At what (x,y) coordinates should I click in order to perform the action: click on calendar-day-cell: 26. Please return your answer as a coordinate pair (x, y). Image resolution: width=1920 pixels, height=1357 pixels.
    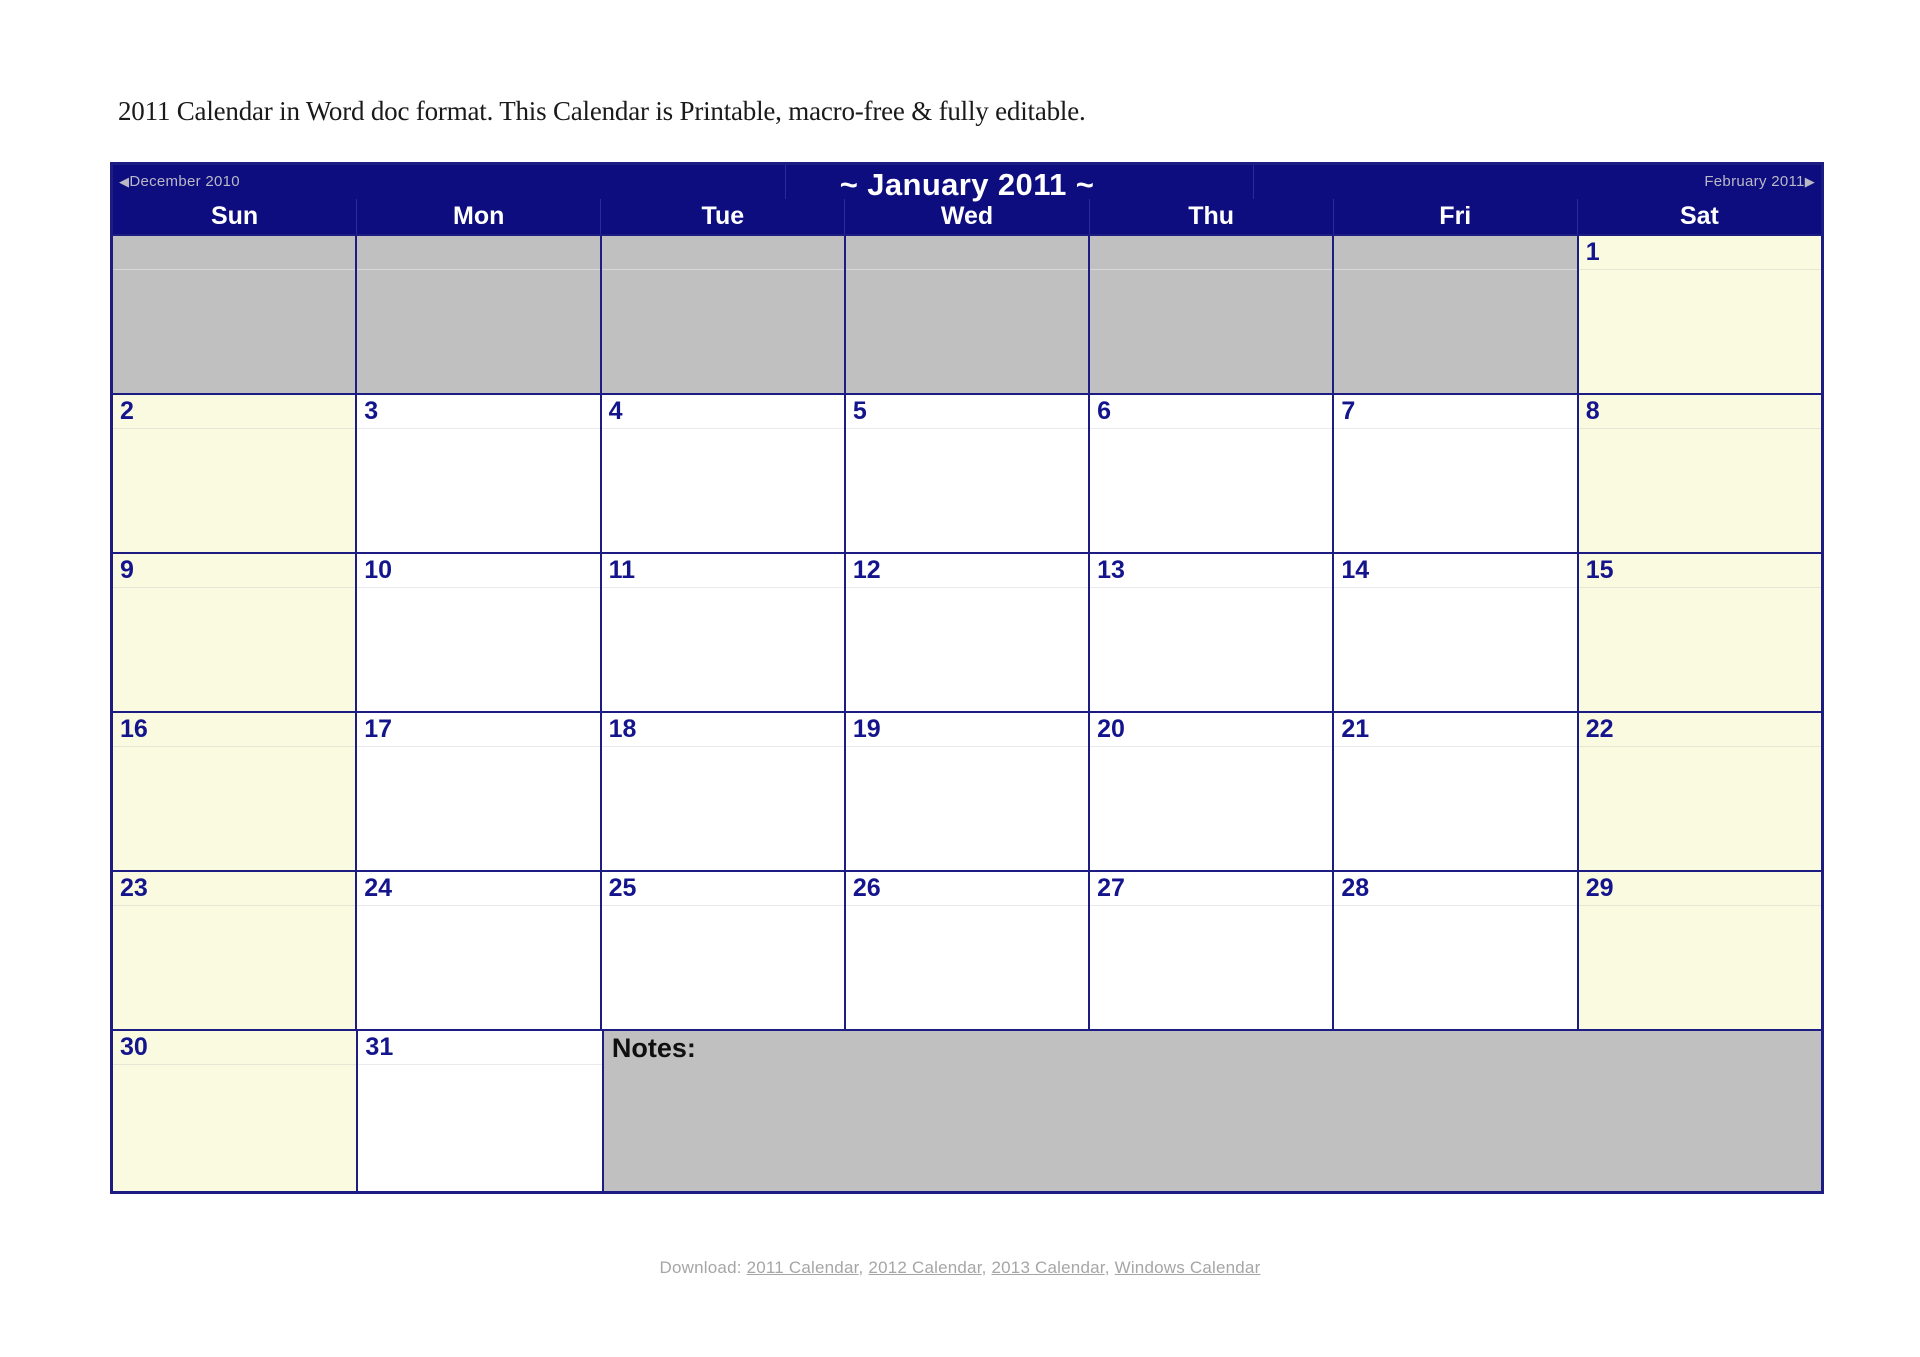
    Looking at the image, I should click on (966, 950).